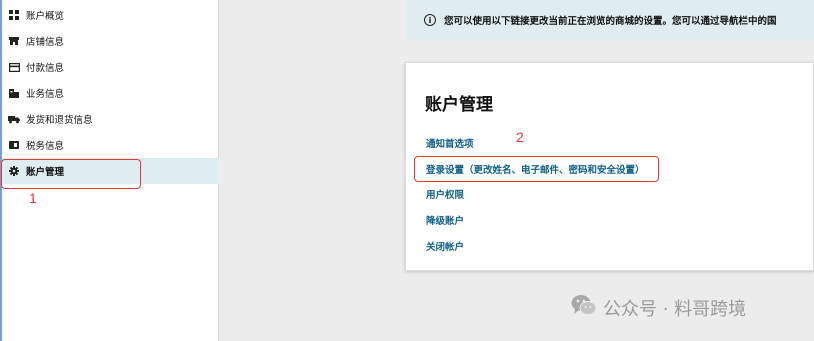  What do you see at coordinates (14, 93) in the screenshot?
I see `building-icon` at bounding box center [14, 93].